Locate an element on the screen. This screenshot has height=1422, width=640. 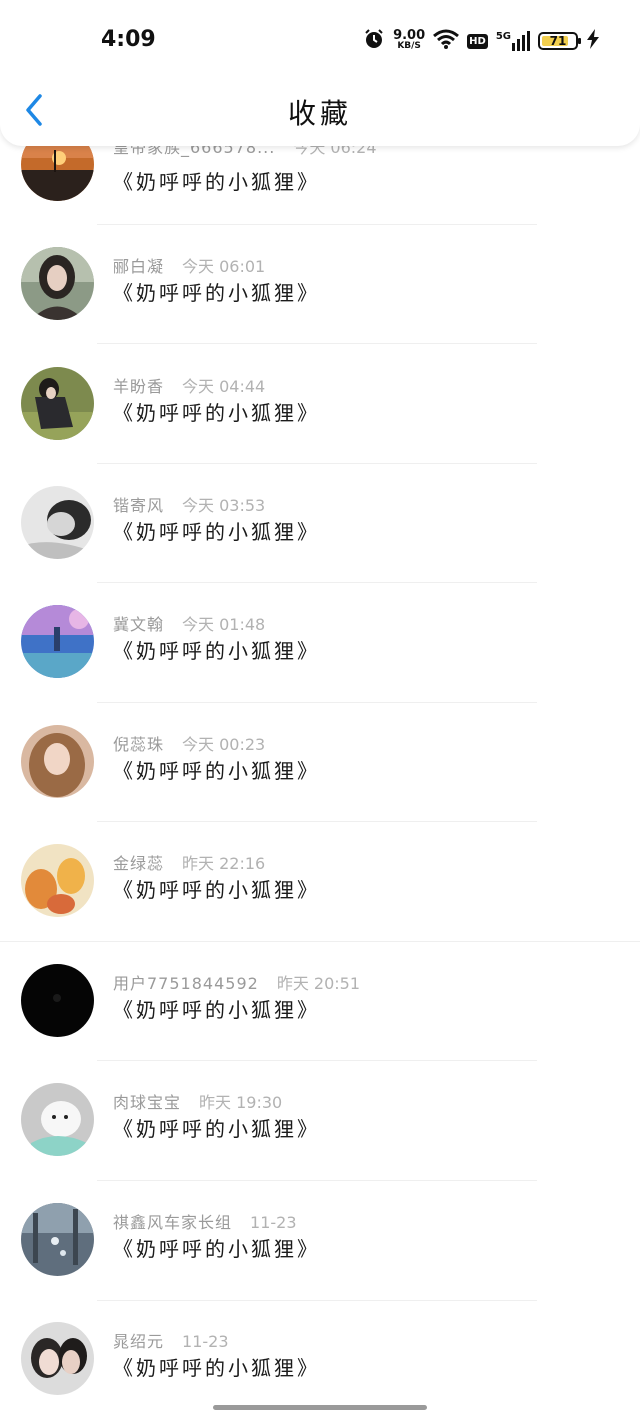
item-meta: 羊盼香 今天 04:44 is located at coordinates (189, 385).